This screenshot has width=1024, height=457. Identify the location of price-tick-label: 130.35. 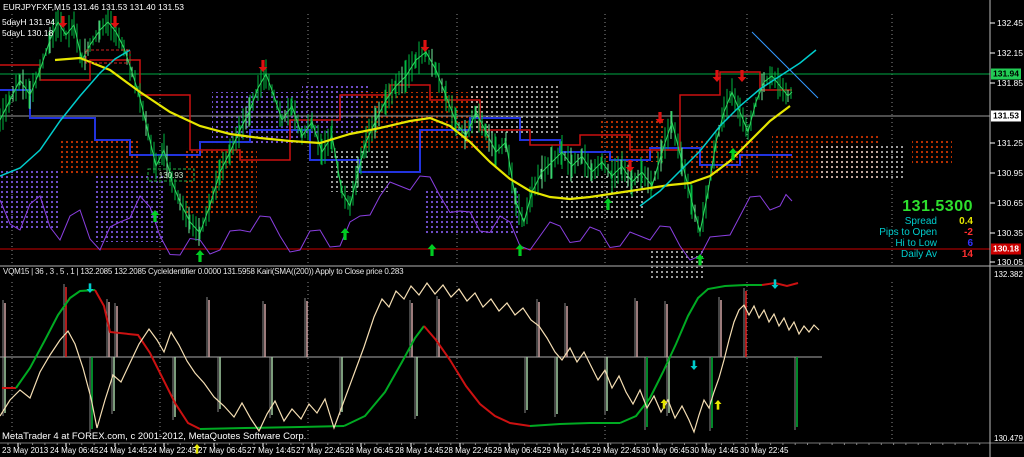
(1010, 233).